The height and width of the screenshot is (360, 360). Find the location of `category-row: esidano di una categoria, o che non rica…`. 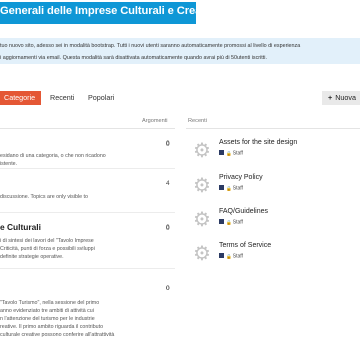

category-row: esidano di una categoria, o che non rica… is located at coordinates (87, 149).